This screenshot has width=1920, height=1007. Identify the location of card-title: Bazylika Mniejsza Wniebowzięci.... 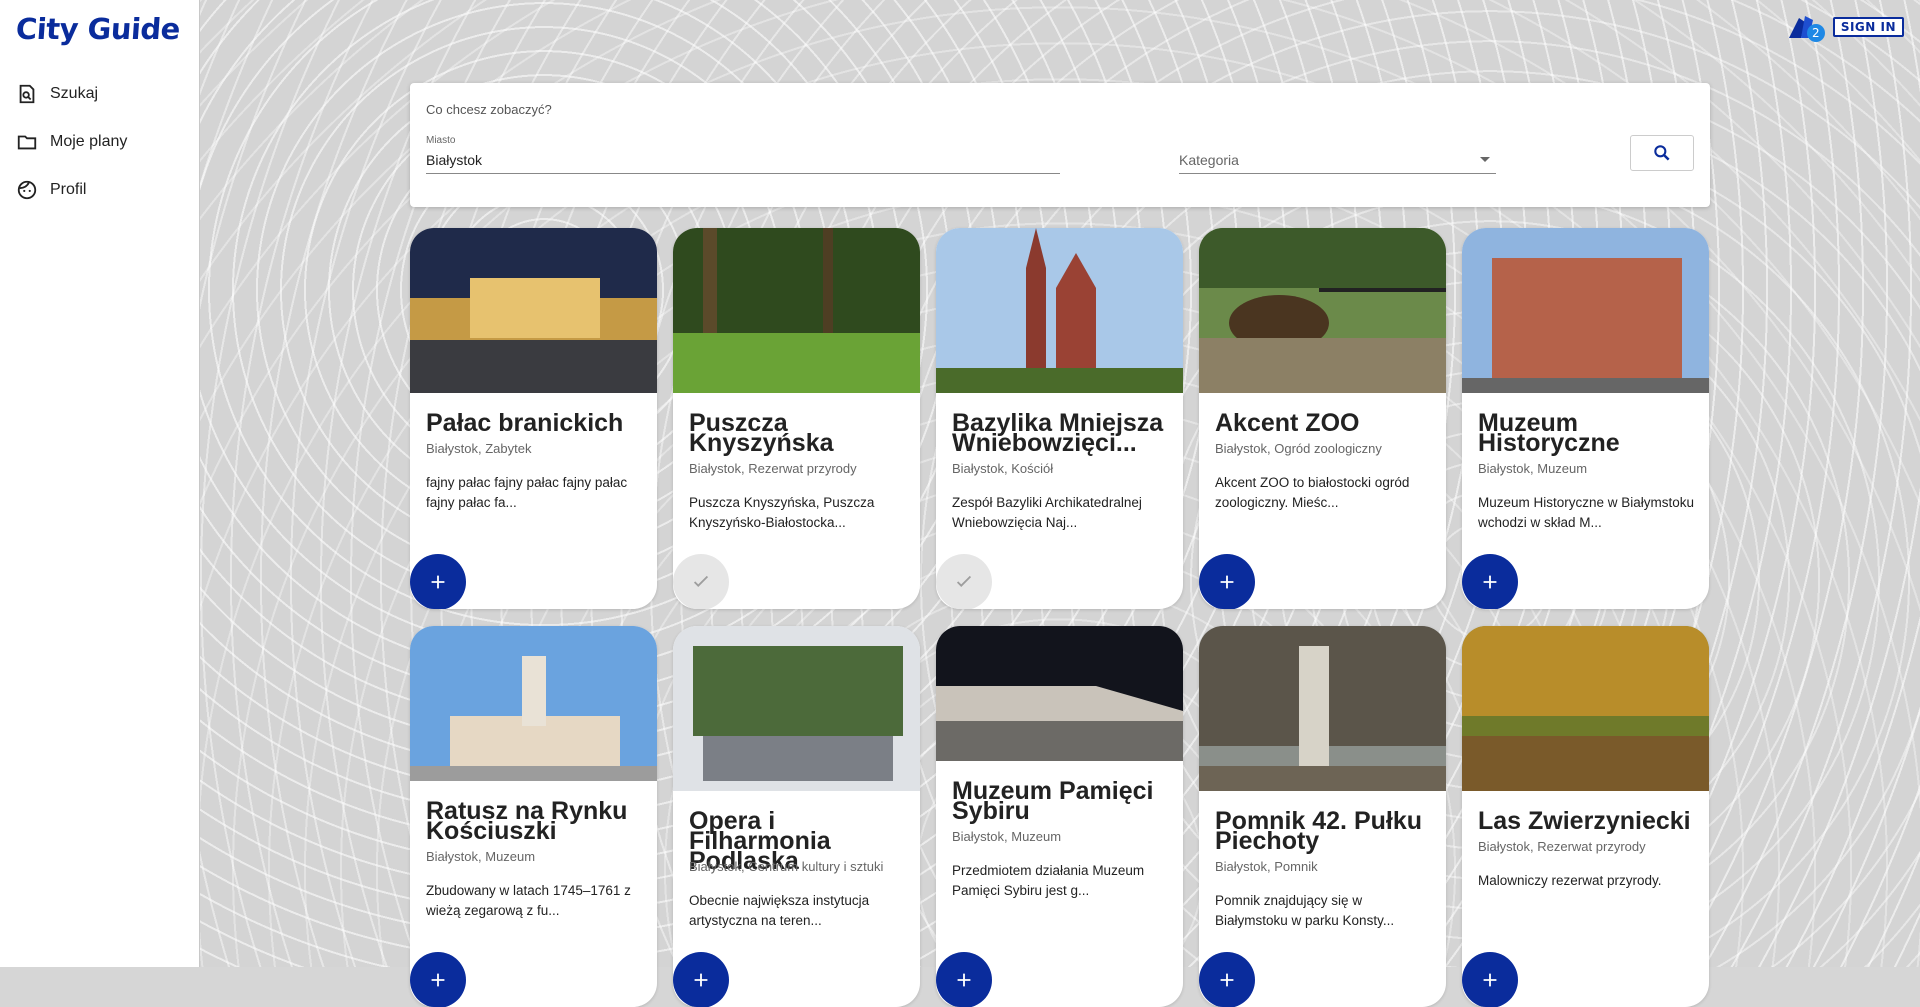
(1058, 433).